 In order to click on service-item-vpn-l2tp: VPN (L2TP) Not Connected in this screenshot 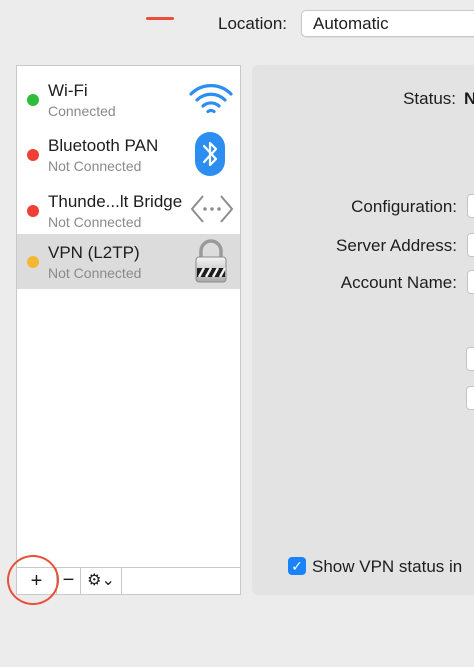, I will do `click(128, 261)`.